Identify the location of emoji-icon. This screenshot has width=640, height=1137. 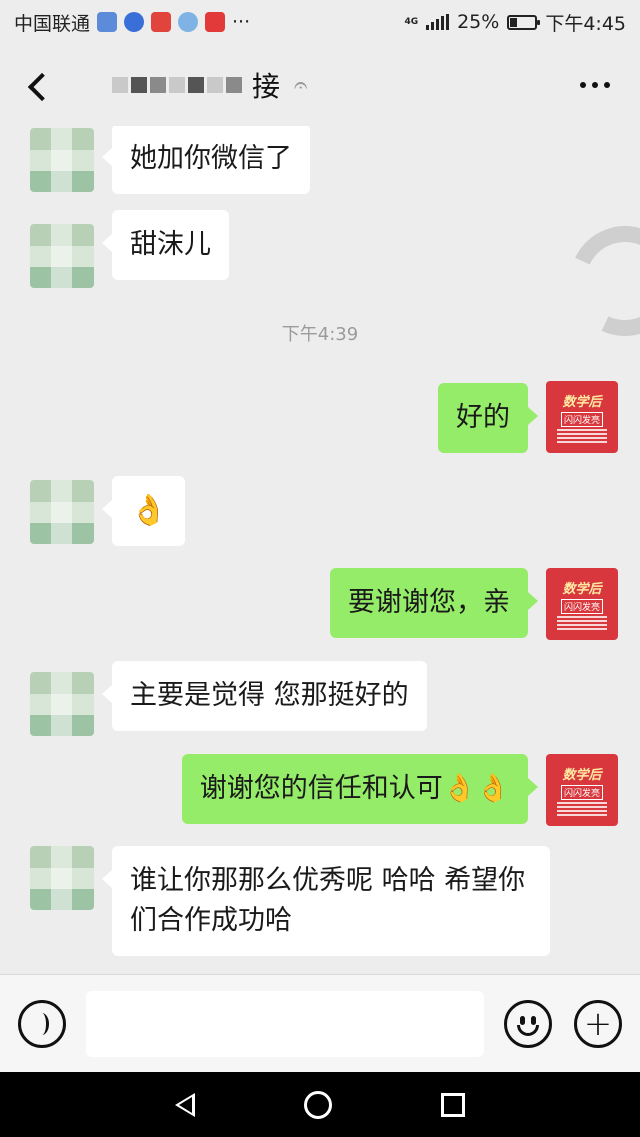
(528, 1023).